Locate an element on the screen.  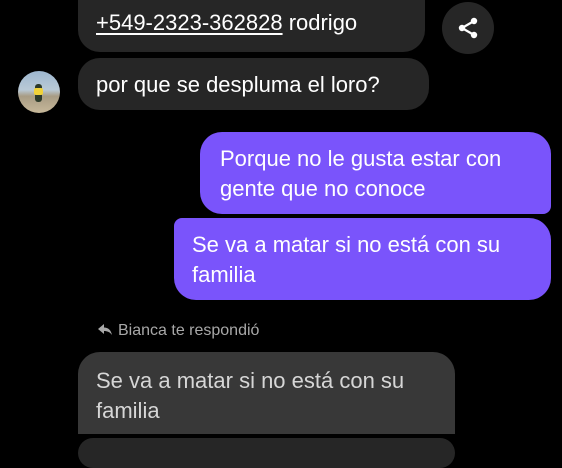
contact-name: rodrigo is located at coordinates (323, 22).